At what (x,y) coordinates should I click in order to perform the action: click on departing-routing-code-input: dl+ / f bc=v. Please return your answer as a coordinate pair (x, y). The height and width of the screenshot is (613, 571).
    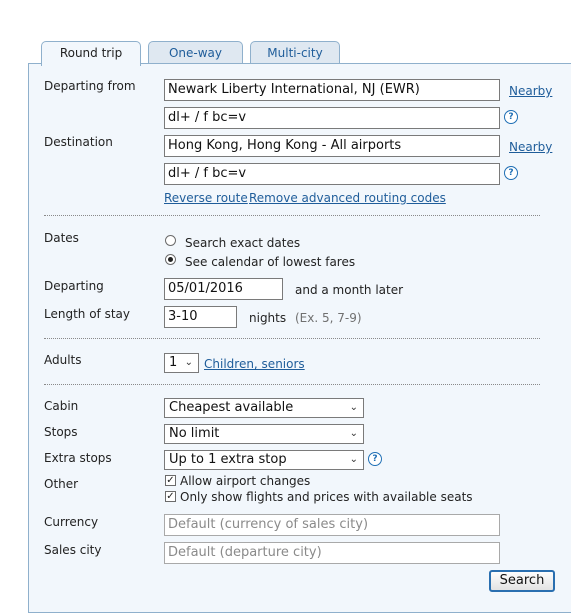
    Looking at the image, I should click on (332, 118).